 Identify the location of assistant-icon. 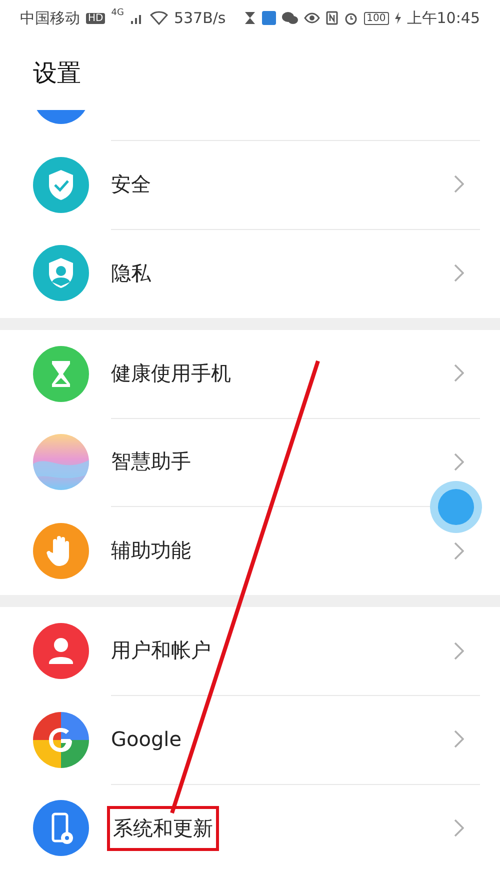
(61, 462).